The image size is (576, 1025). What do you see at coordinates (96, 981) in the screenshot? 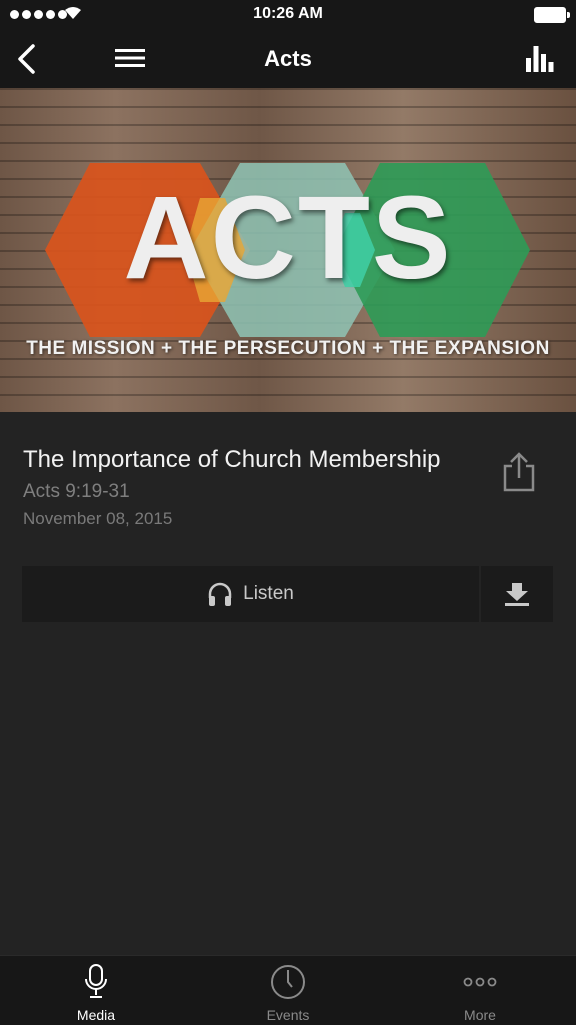
I see `microphone-icon` at bounding box center [96, 981].